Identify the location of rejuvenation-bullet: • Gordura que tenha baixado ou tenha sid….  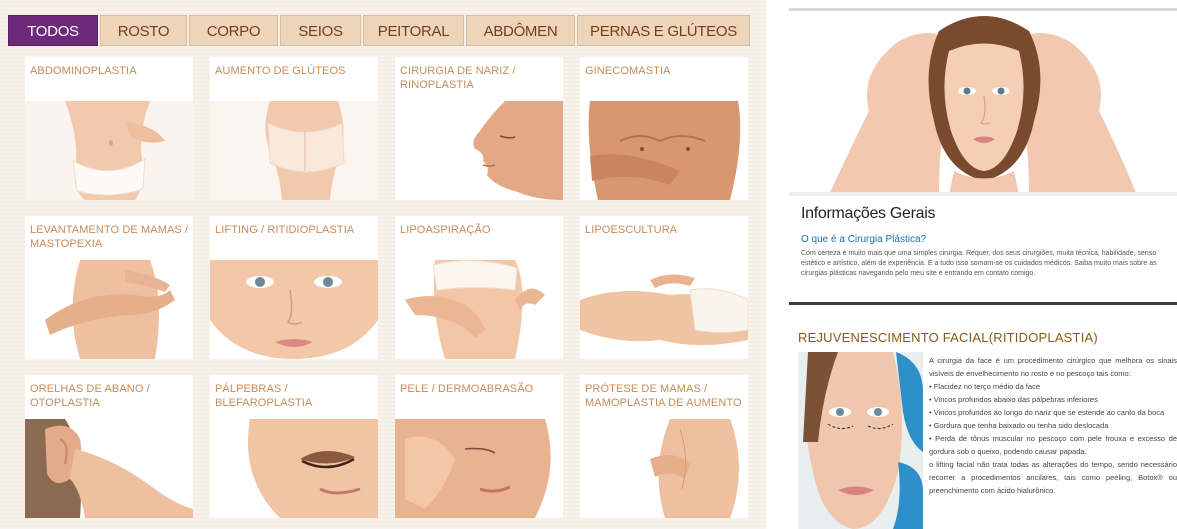
(1019, 425).